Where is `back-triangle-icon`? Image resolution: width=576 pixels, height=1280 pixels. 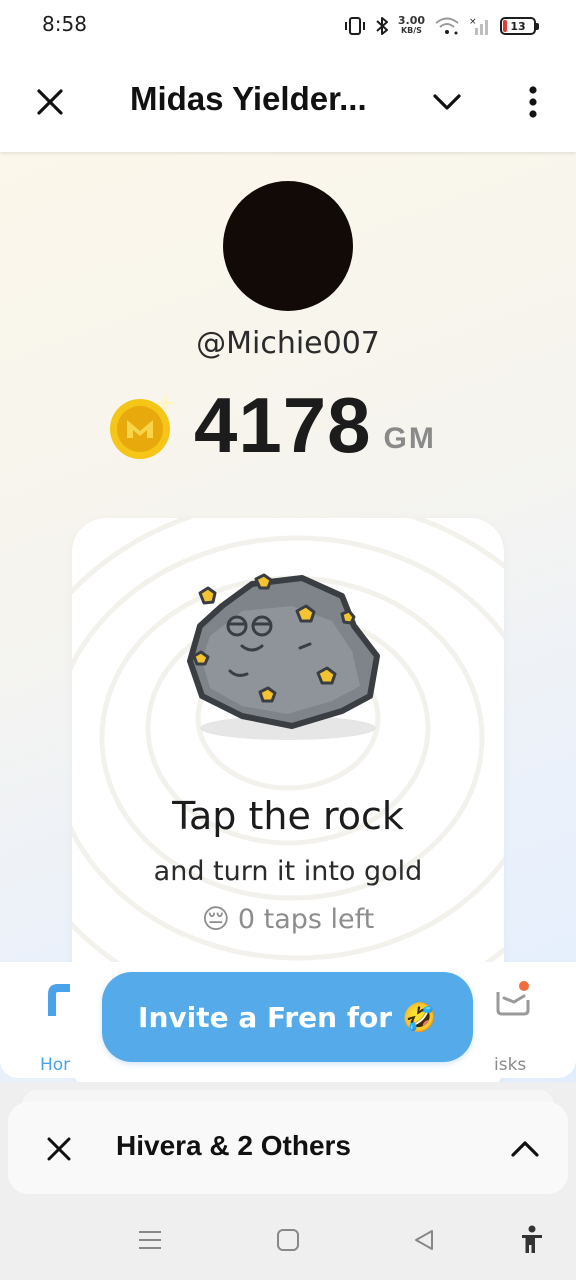 back-triangle-icon is located at coordinates (424, 1240).